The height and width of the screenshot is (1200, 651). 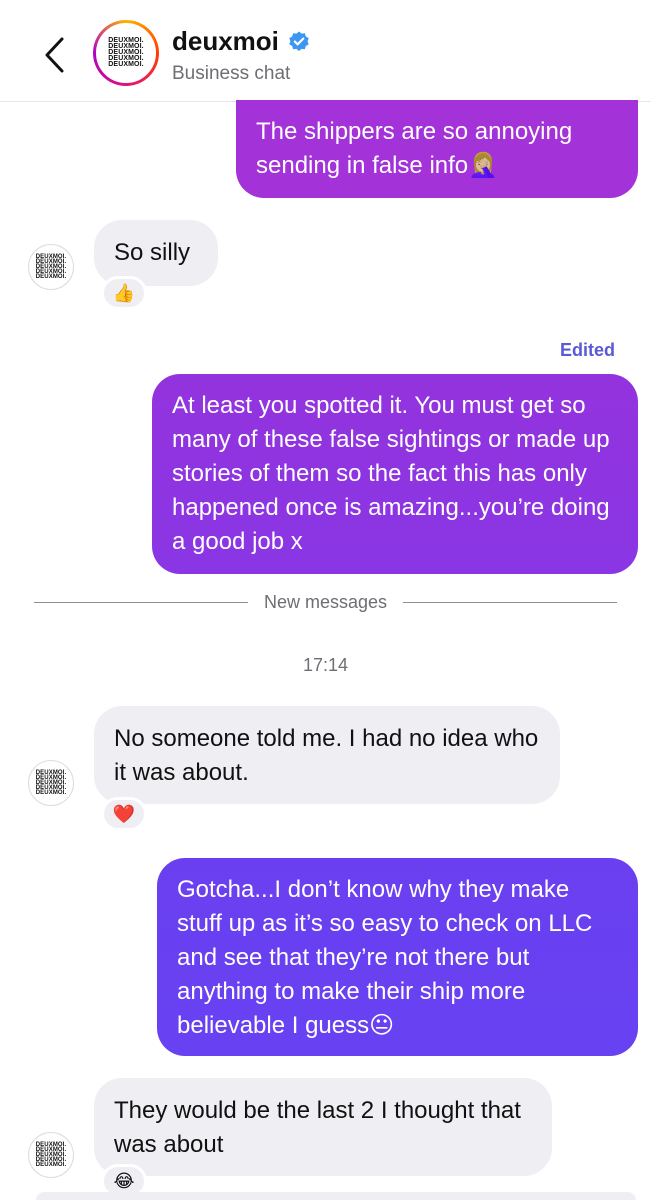 What do you see at coordinates (325, 665) in the screenshot?
I see `timestamp: 17:14` at bounding box center [325, 665].